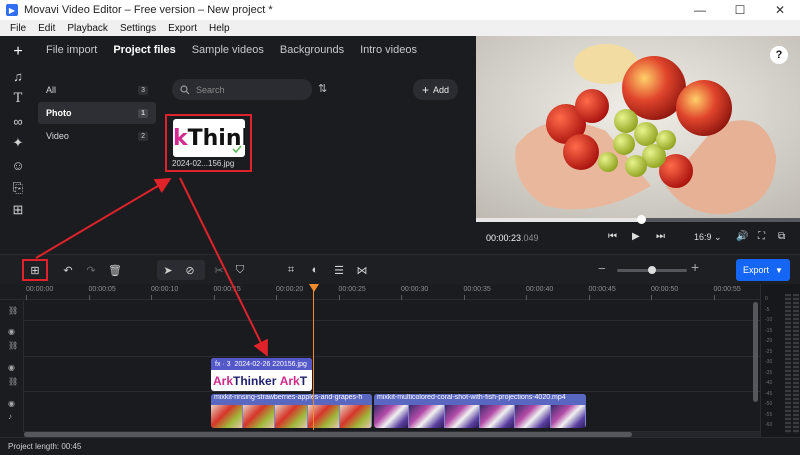 The height and width of the screenshot is (455, 800). What do you see at coordinates (115, 270) in the screenshot?
I see `delete-icon: 🗑` at bounding box center [115, 270].